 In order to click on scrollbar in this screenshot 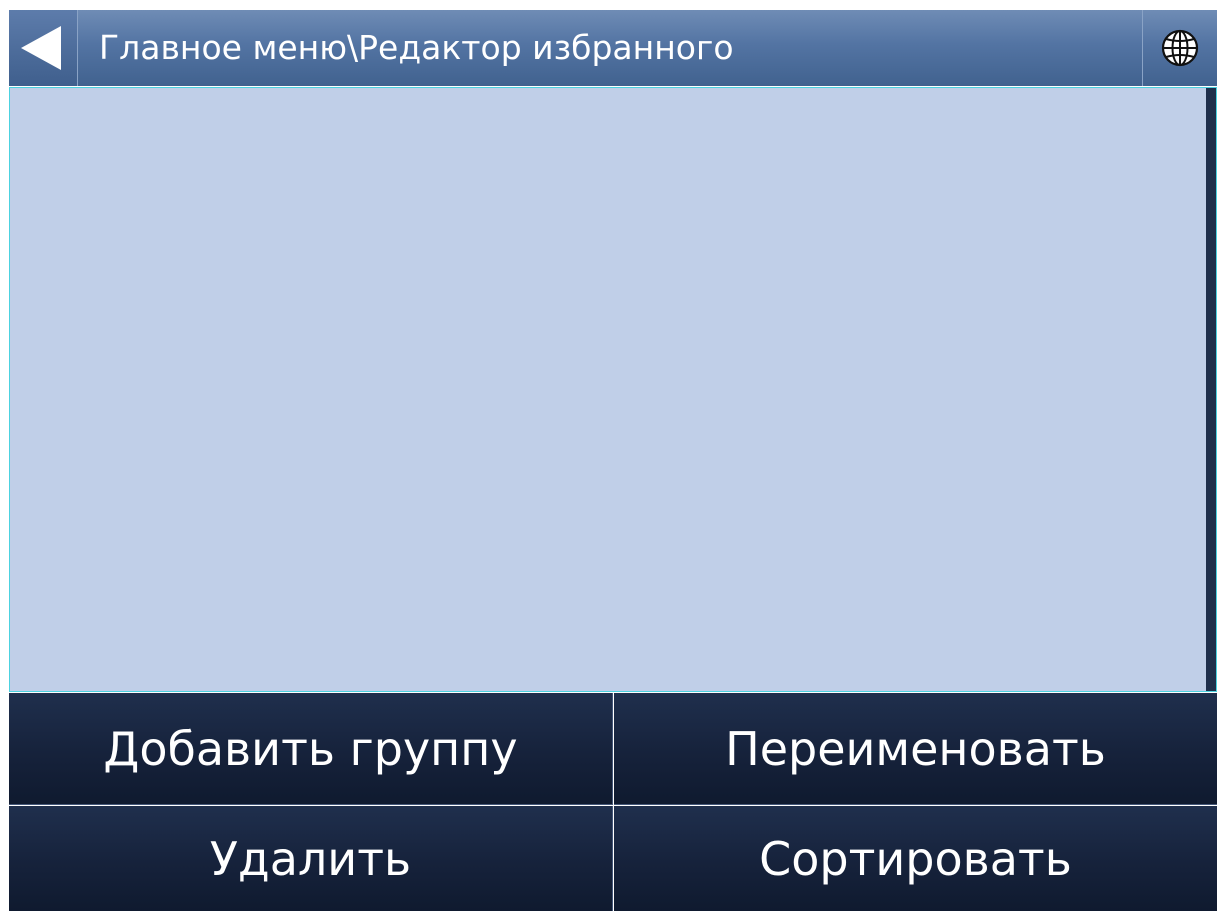, I will do `click(1211, 389)`.